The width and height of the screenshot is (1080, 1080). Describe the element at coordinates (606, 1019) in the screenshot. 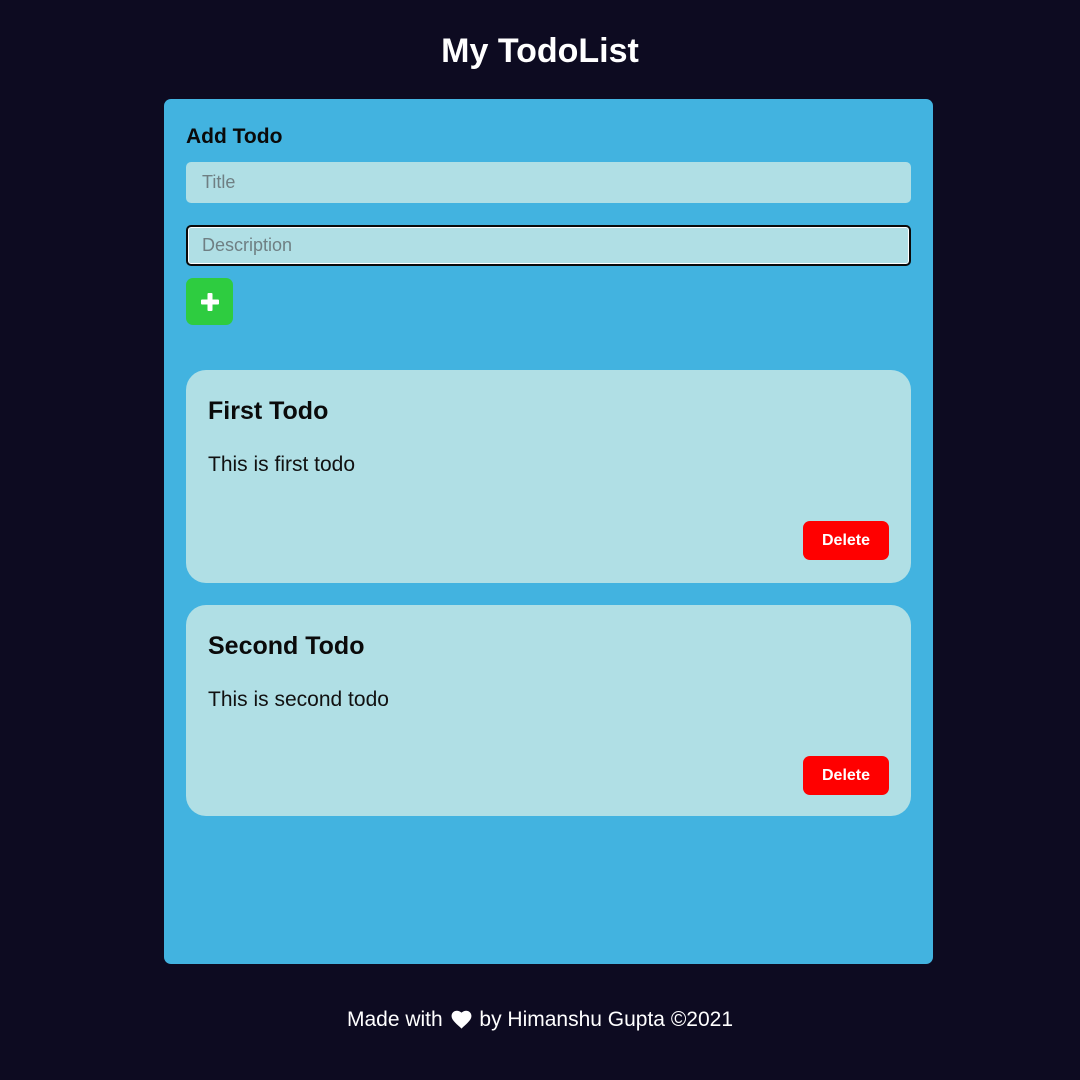

I see `footer-text-after: by Himanshu Gupta ©2021` at that location.